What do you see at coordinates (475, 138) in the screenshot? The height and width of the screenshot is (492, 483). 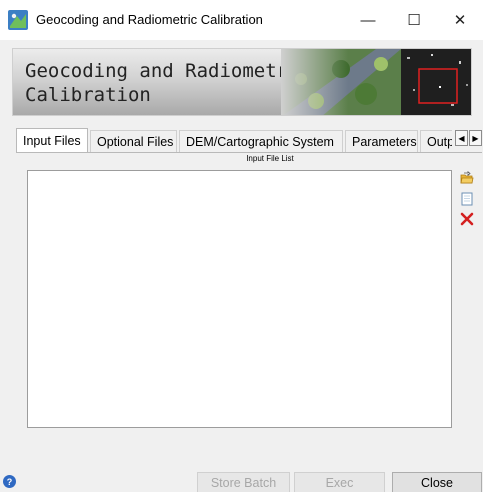 I see `tab-scroll-right-button: ▶` at bounding box center [475, 138].